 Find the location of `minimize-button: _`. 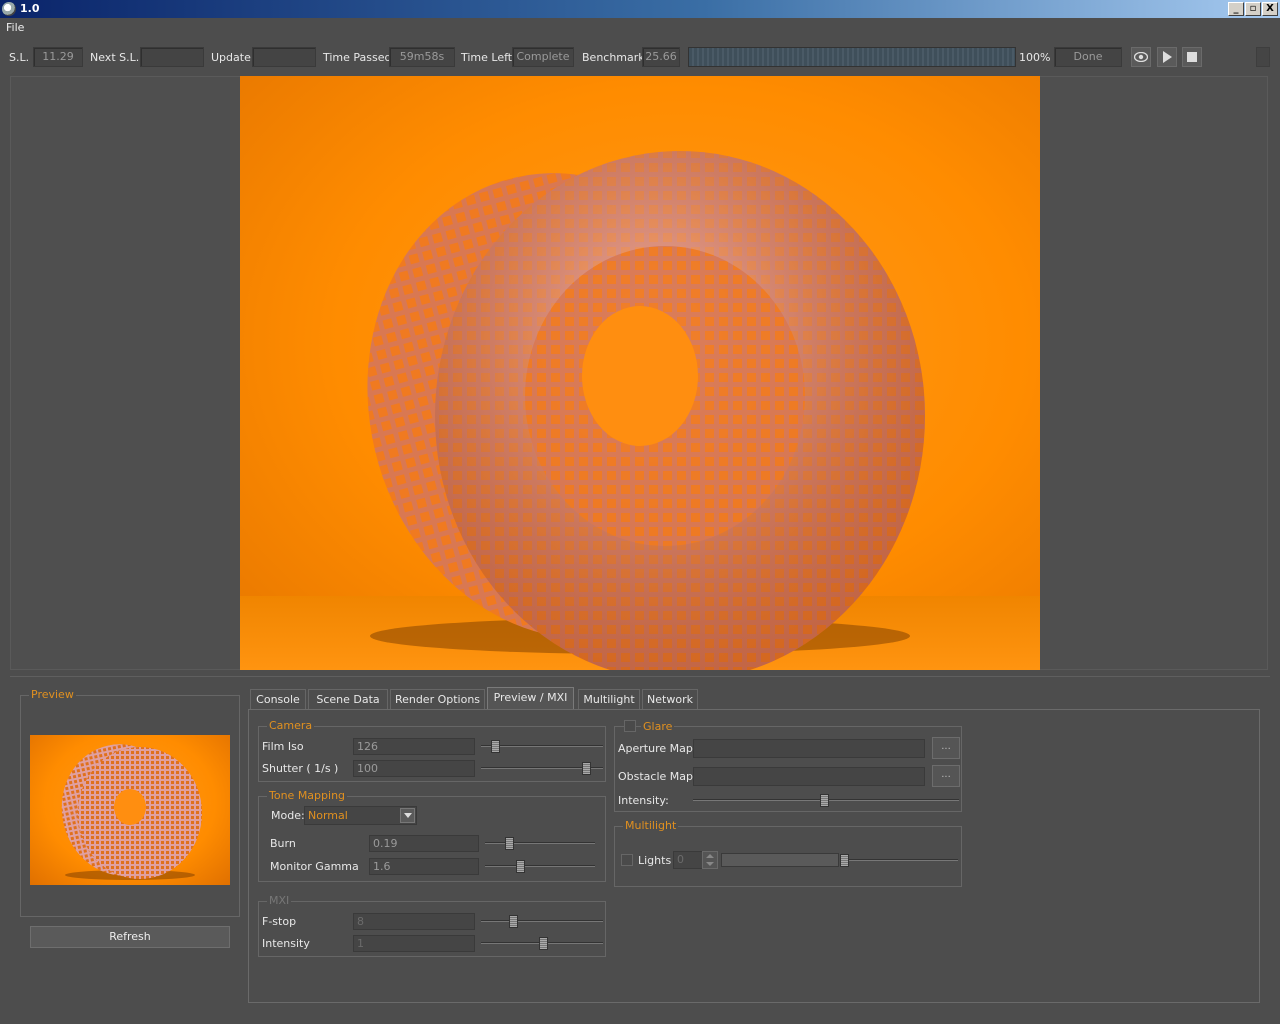

minimize-button: _ is located at coordinates (1236, 9).